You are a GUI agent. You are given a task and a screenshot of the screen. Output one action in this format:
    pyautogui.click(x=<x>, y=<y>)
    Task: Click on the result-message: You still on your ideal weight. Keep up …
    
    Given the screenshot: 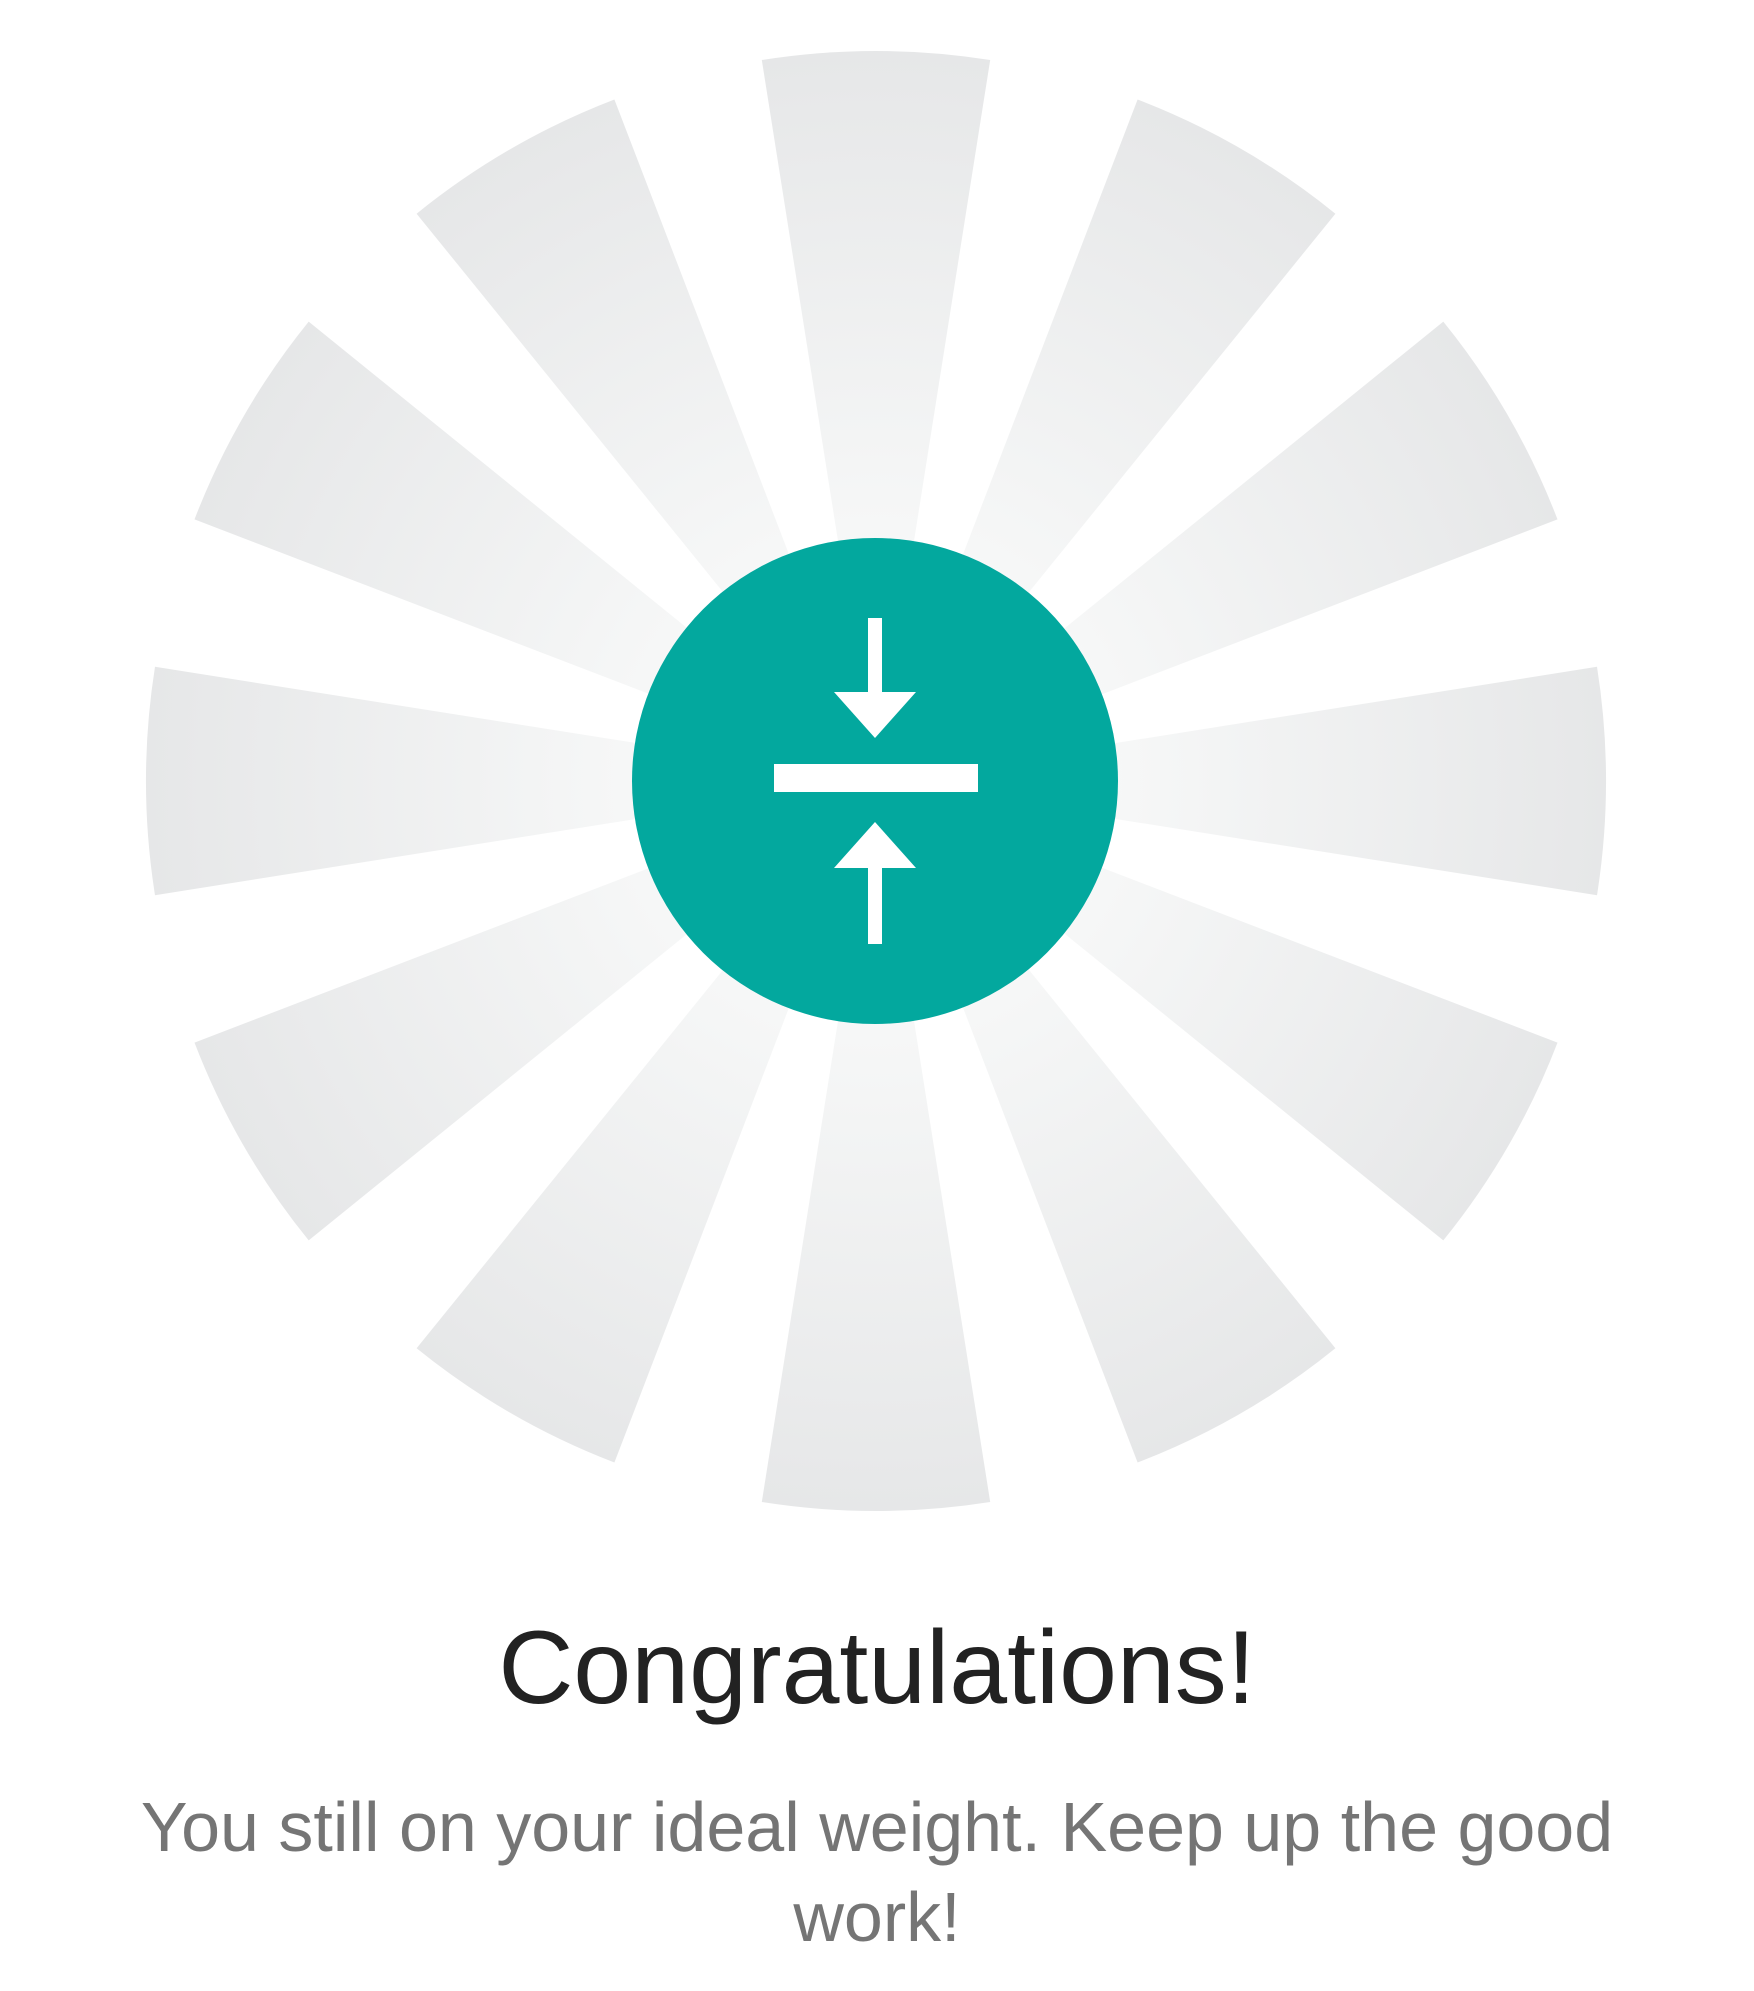 What is the action you would take?
    pyautogui.click(x=877, y=1872)
    